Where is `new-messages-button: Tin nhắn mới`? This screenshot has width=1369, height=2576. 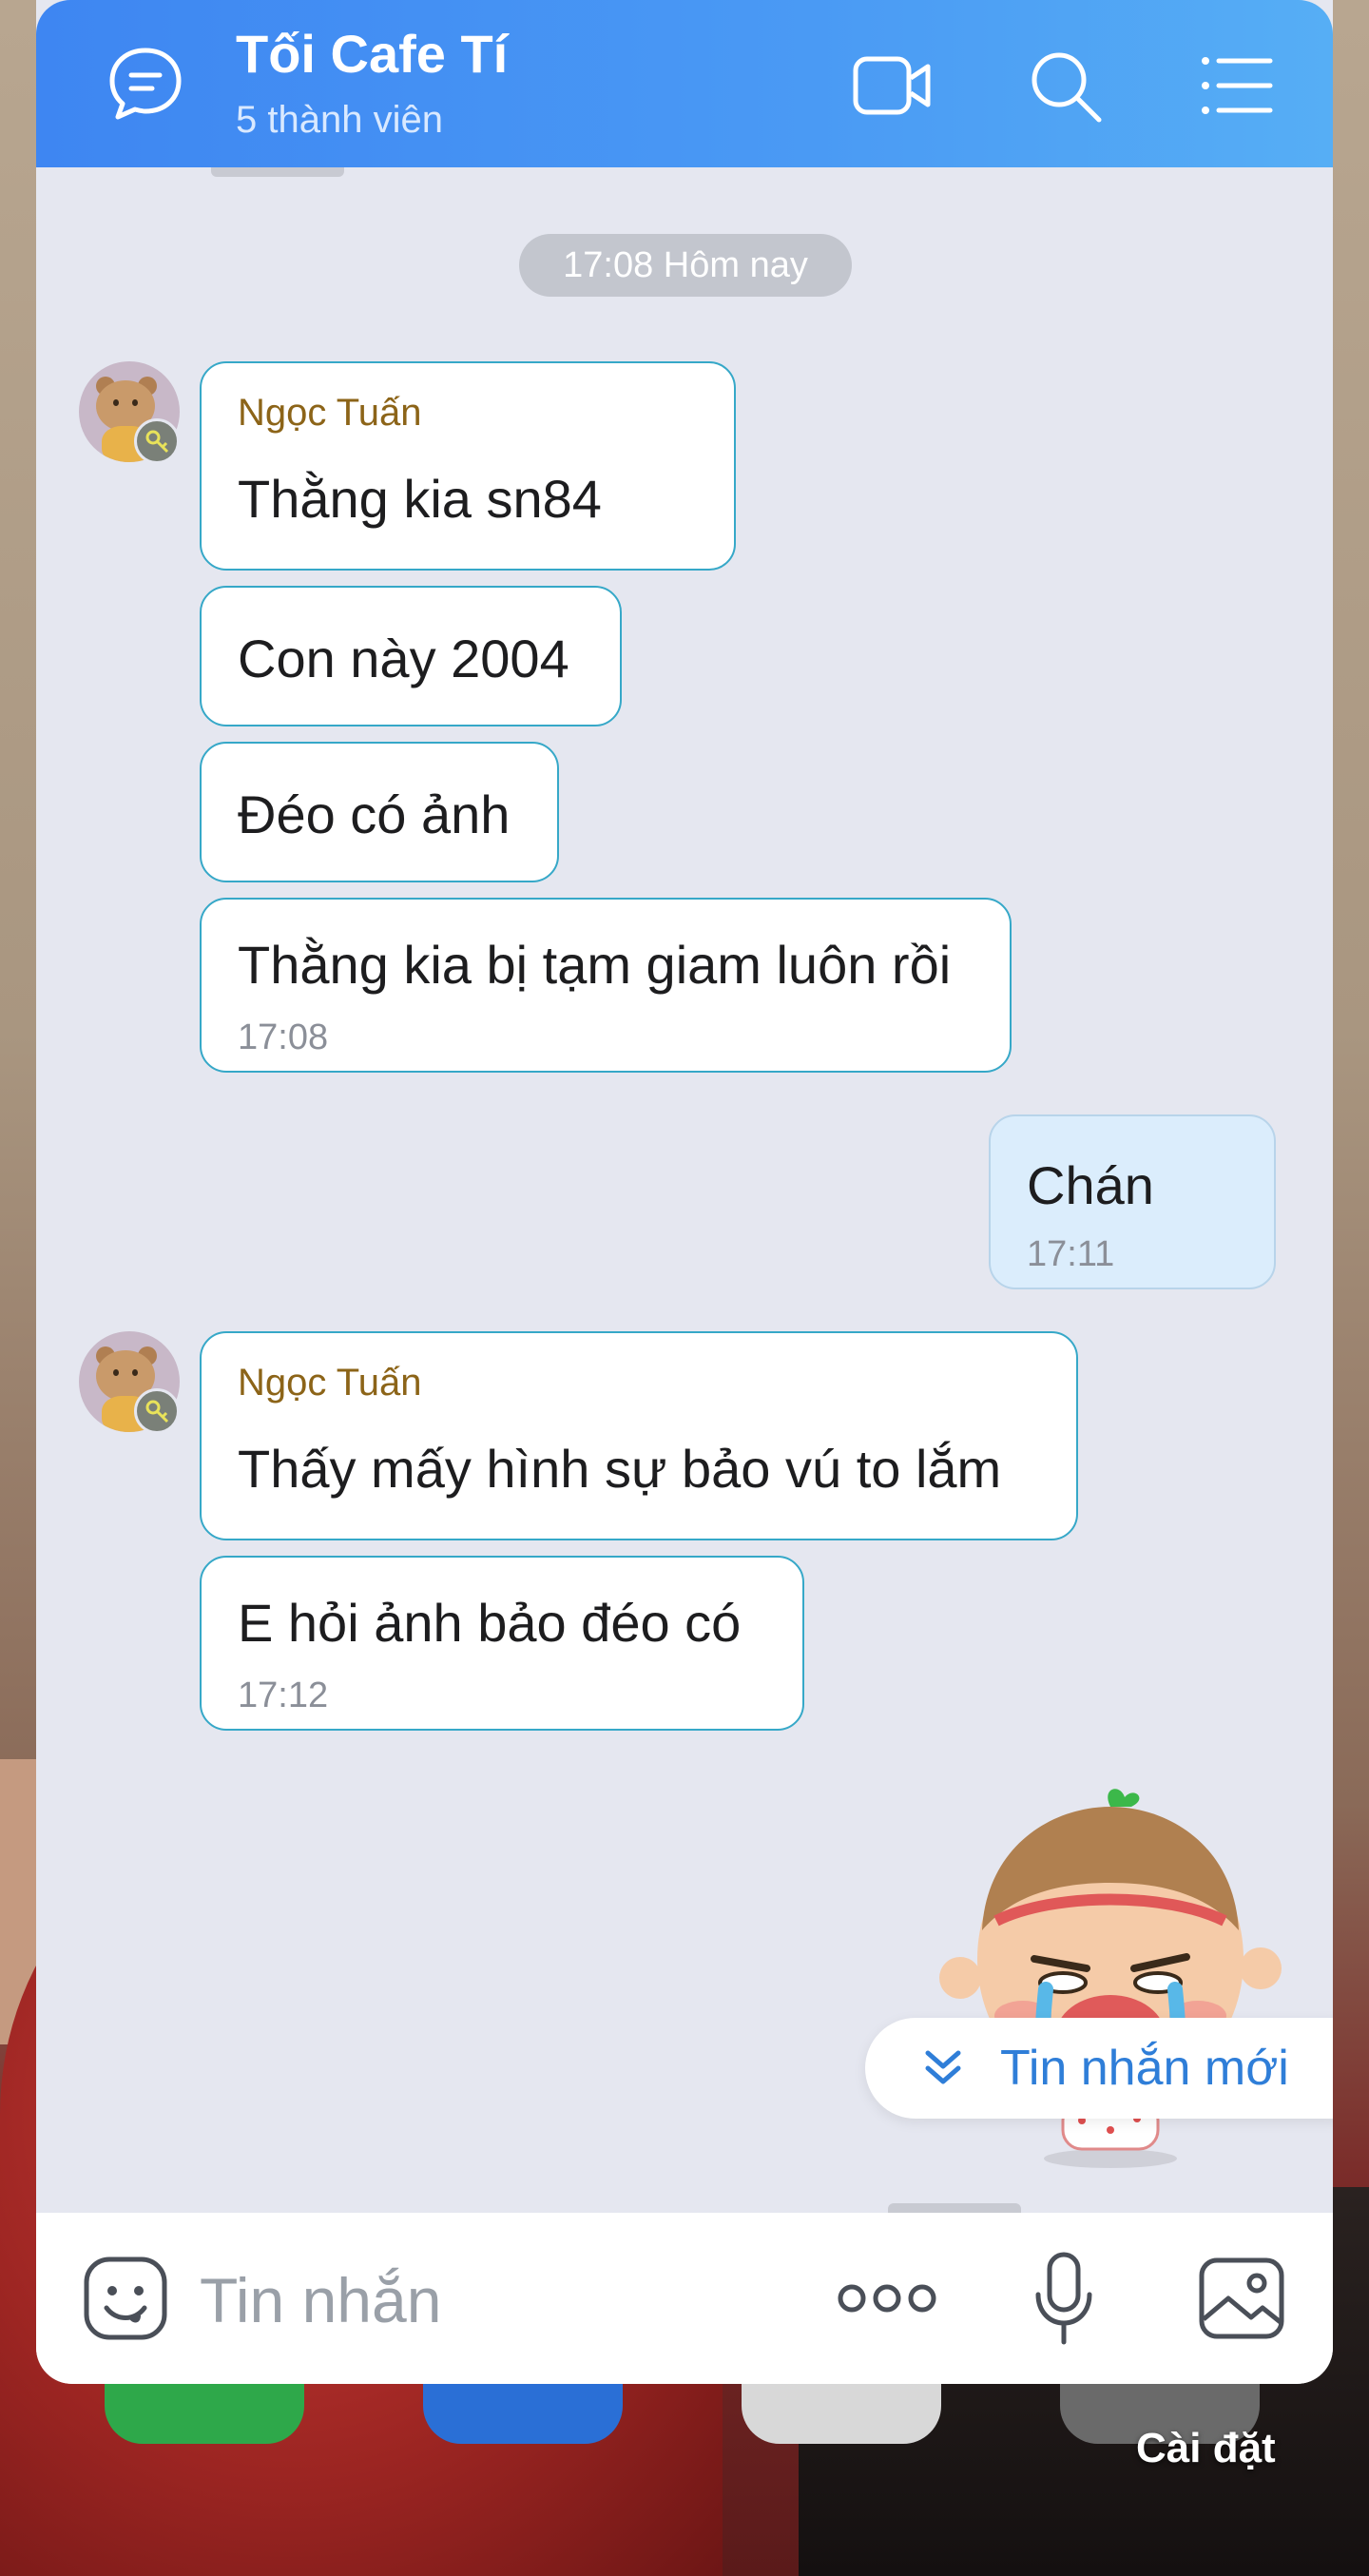
new-messages-button: Tin nhắn mới is located at coordinates (1099, 2068).